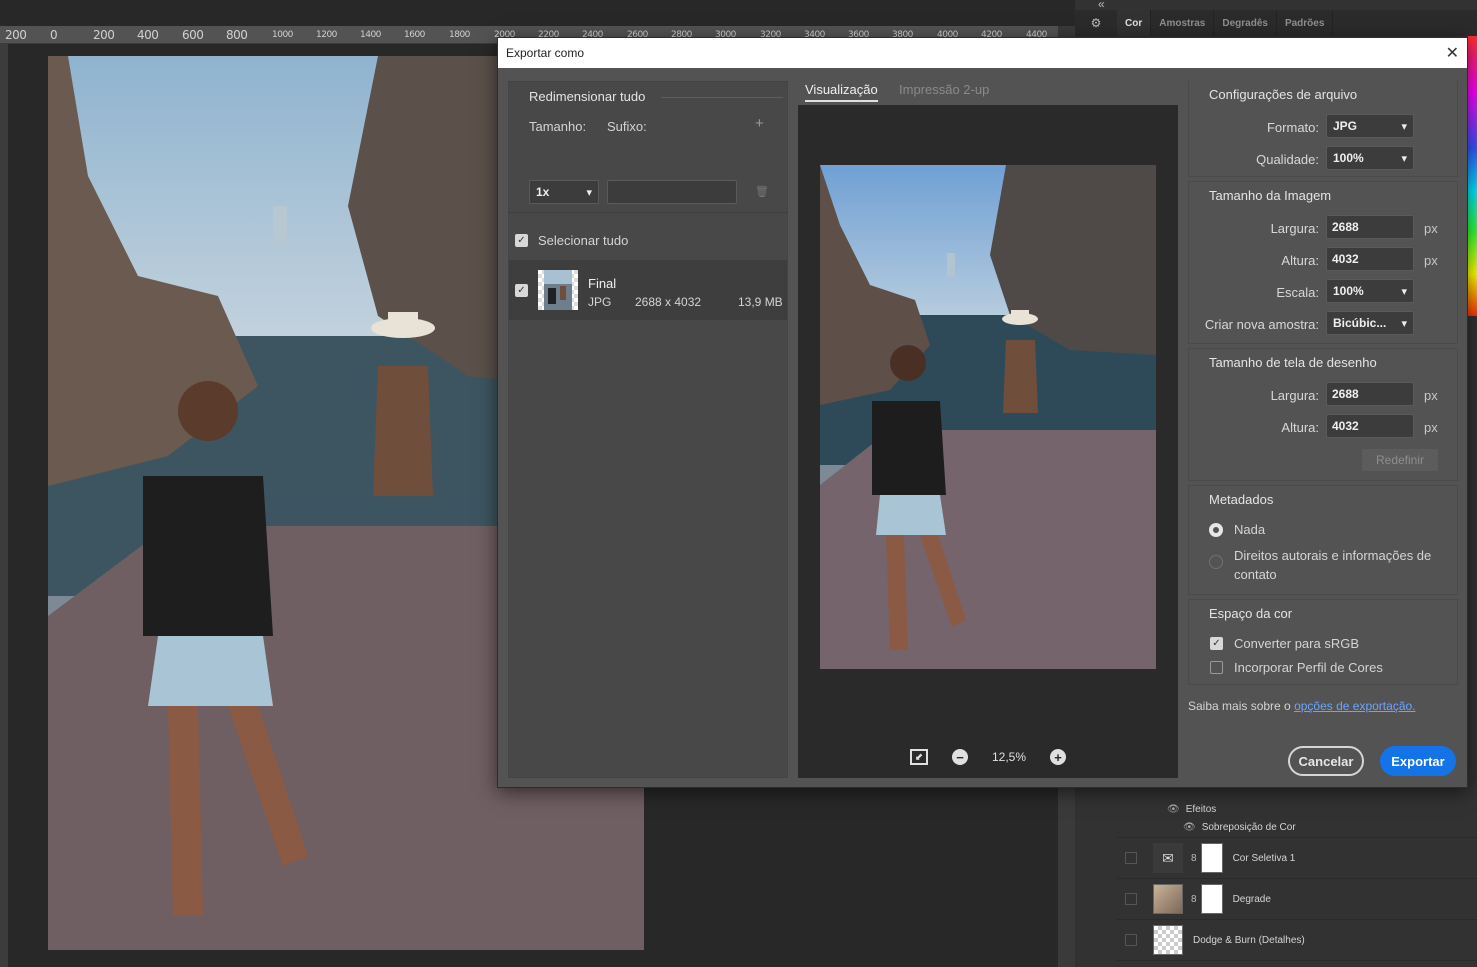 The height and width of the screenshot is (967, 1477). What do you see at coordinates (1300, 260) in the screenshot?
I see `height-label: Altura:` at bounding box center [1300, 260].